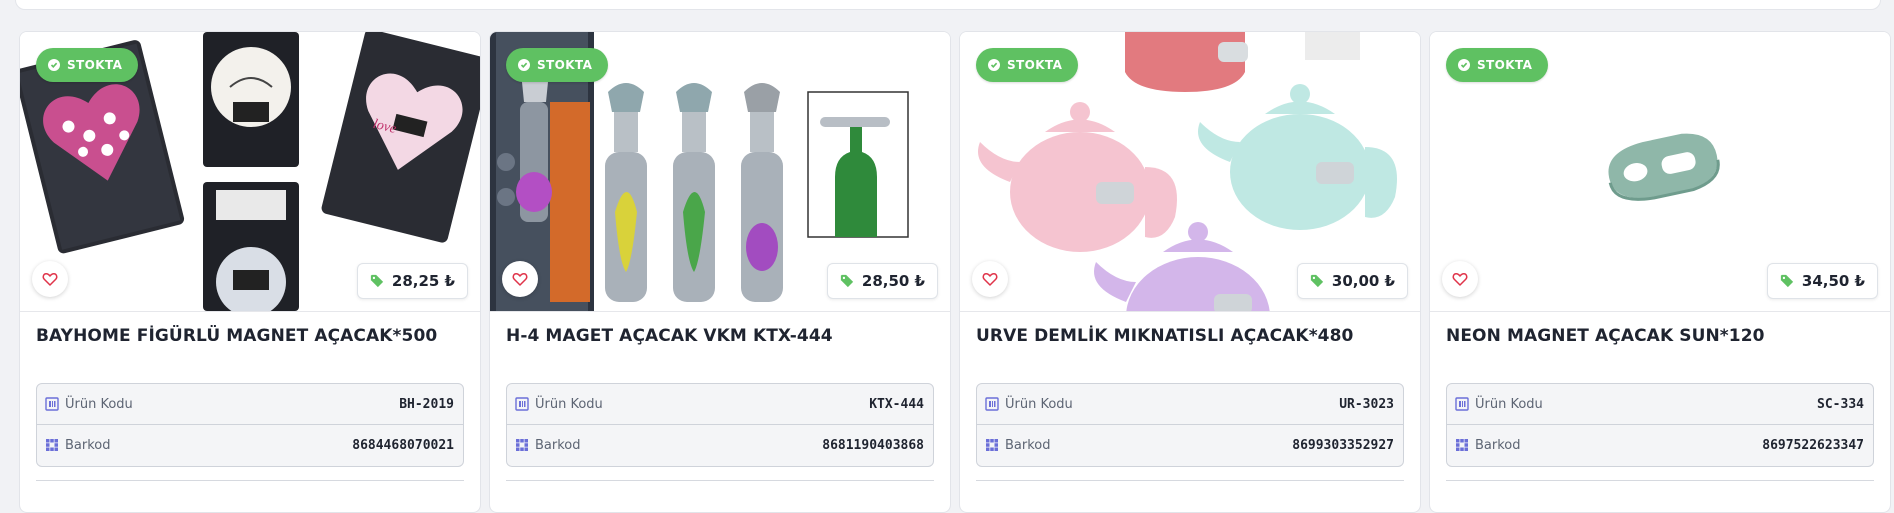  Describe the element at coordinates (720, 444) in the screenshot. I see `spec-row-barcode: Barkod 8681190403868` at that location.